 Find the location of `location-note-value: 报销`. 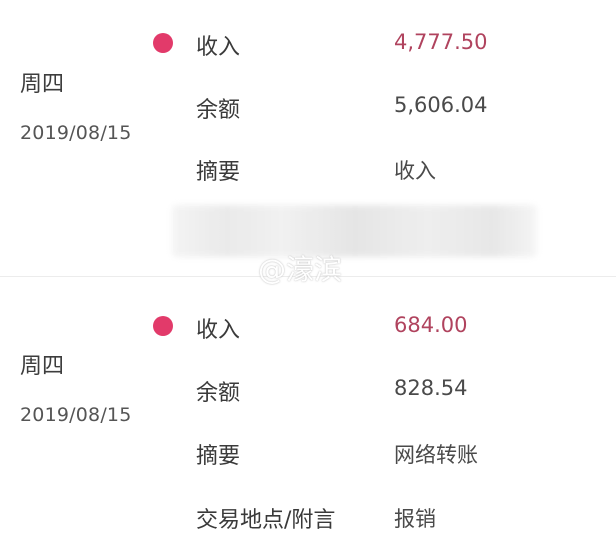

location-note-value: 报销 is located at coordinates (415, 519).